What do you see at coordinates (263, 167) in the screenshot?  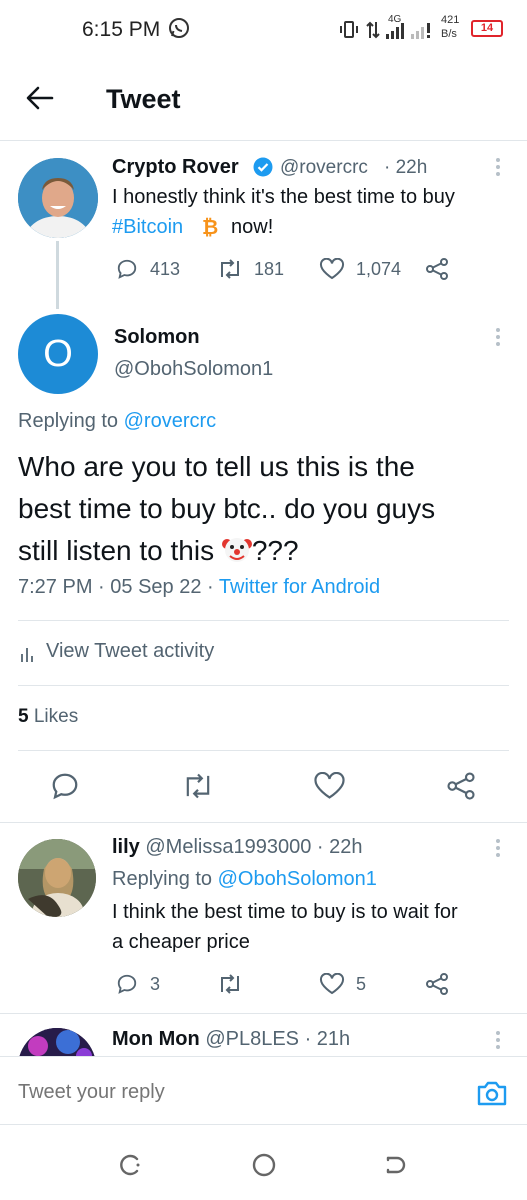 I see `verified-badge-icon` at bounding box center [263, 167].